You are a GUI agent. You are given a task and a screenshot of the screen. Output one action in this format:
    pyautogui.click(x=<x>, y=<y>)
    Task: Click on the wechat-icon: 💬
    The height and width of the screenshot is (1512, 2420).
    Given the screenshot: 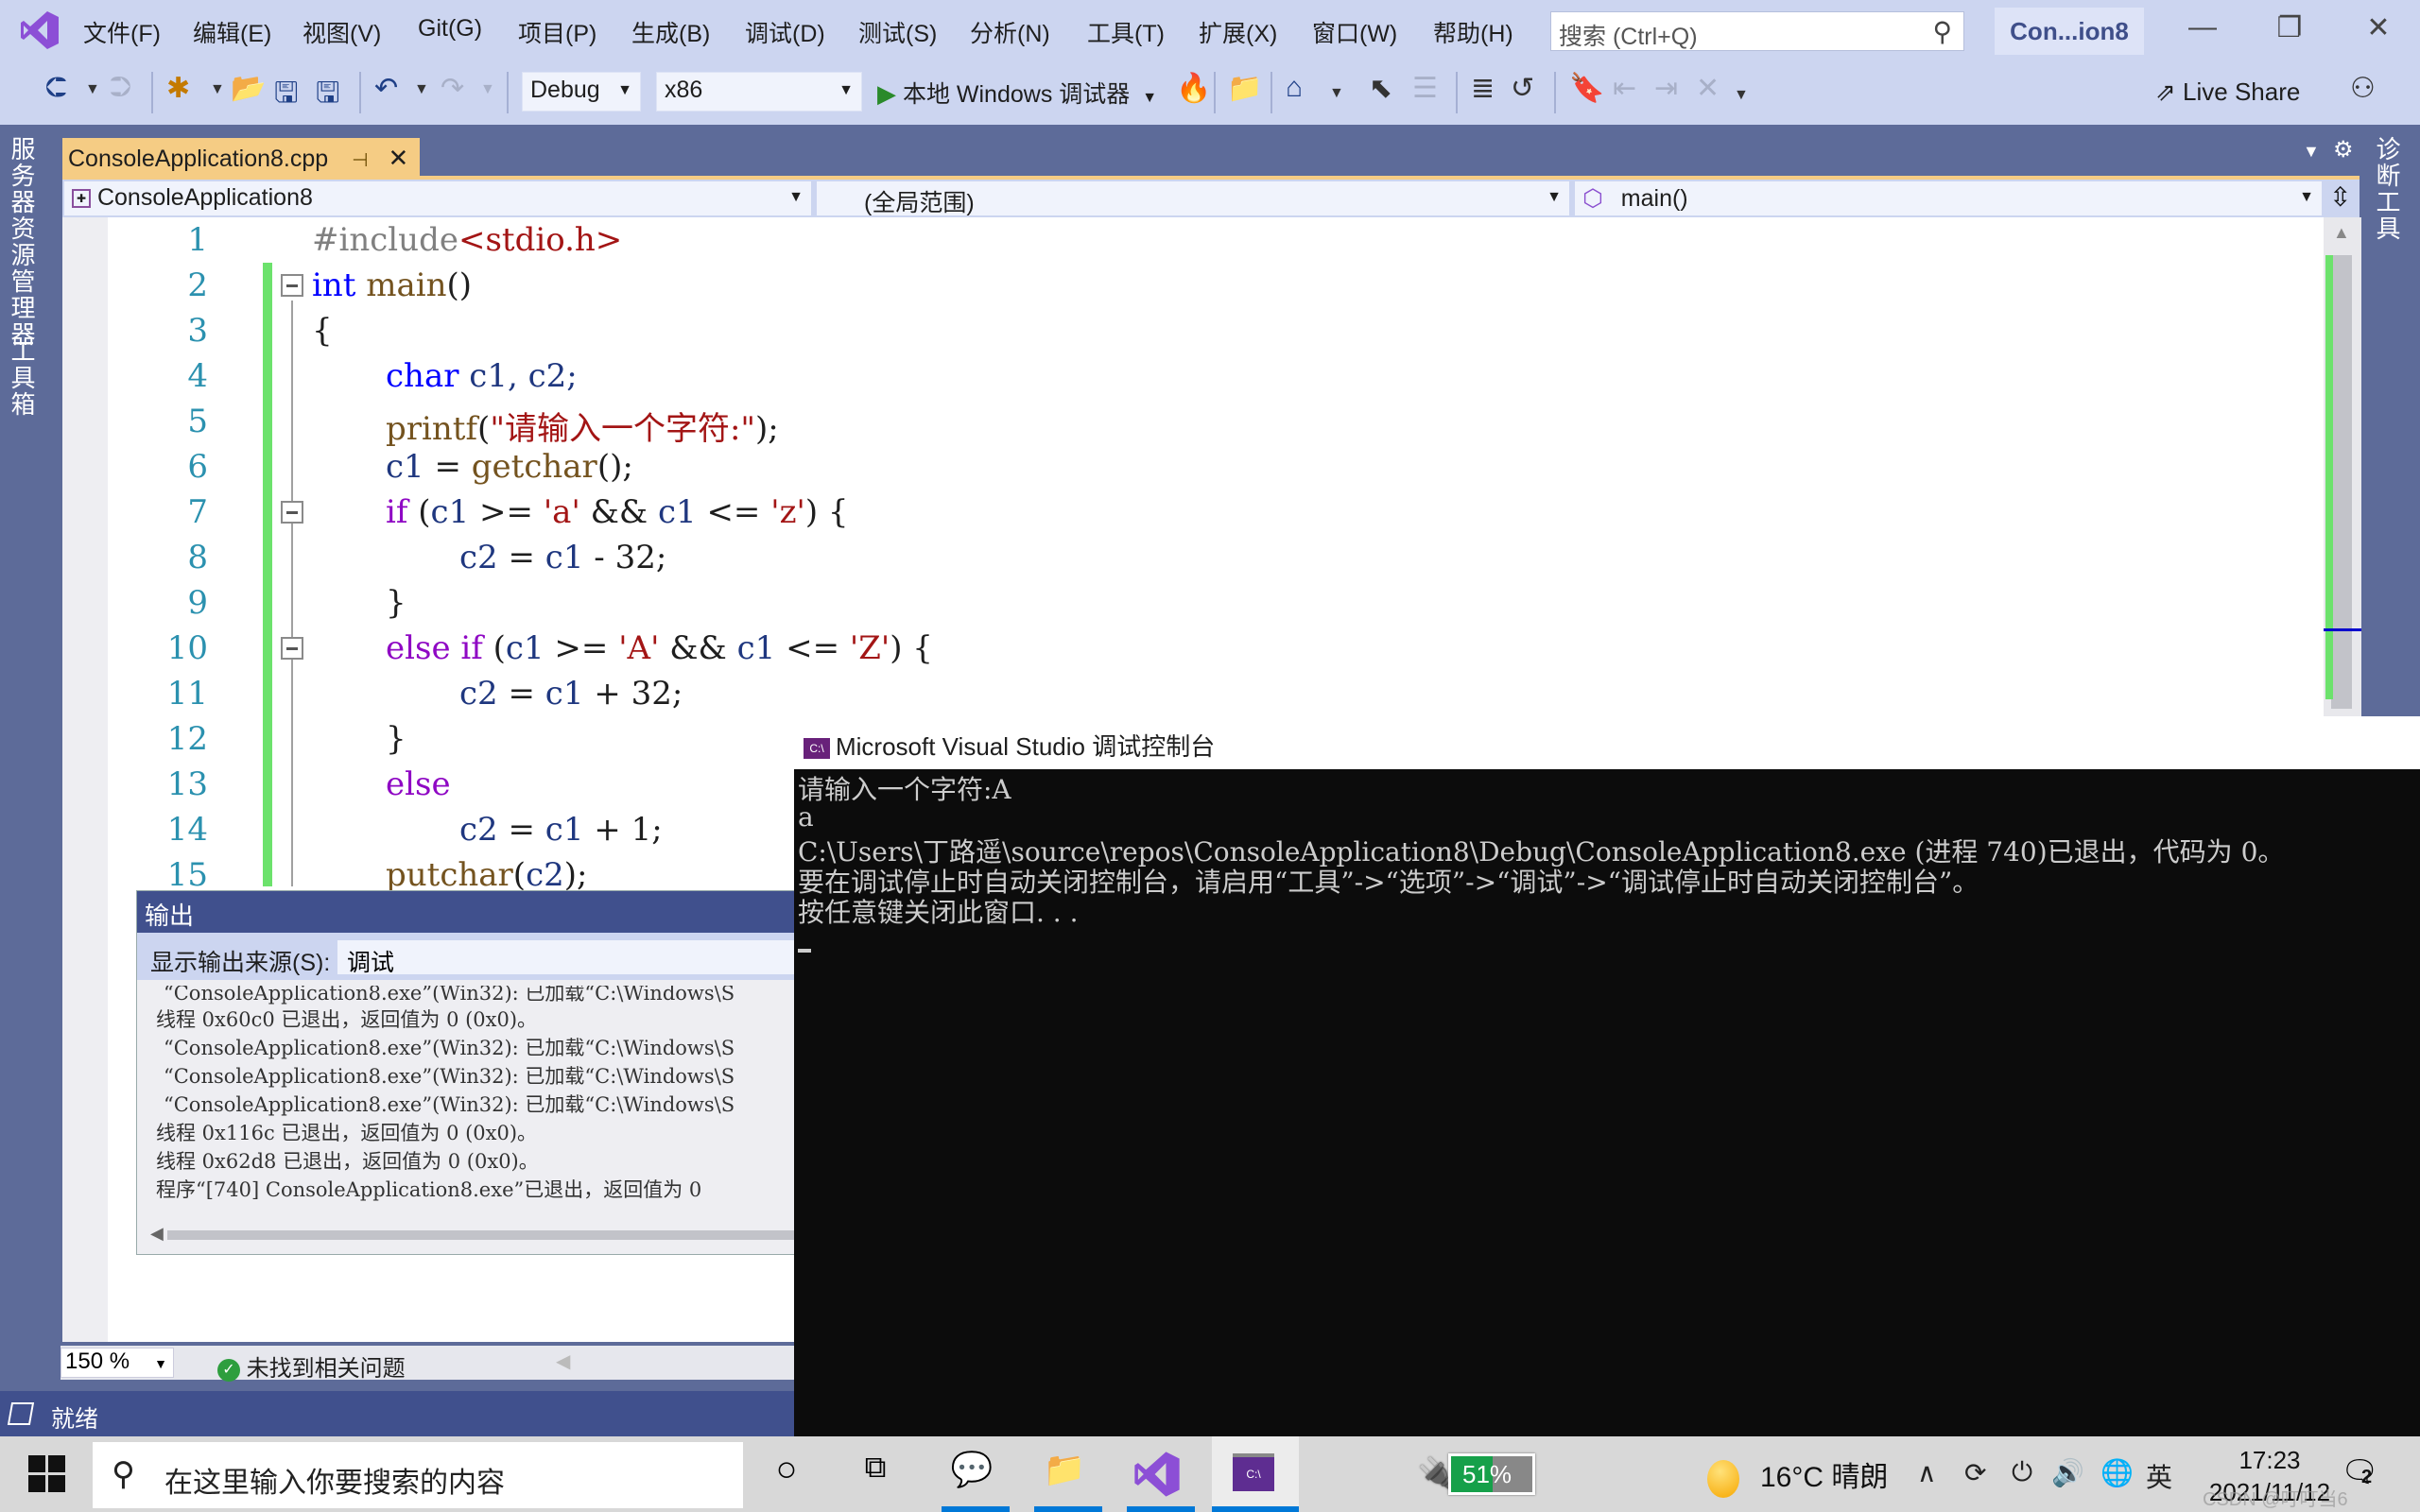 What is the action you would take?
    pyautogui.click(x=971, y=1474)
    